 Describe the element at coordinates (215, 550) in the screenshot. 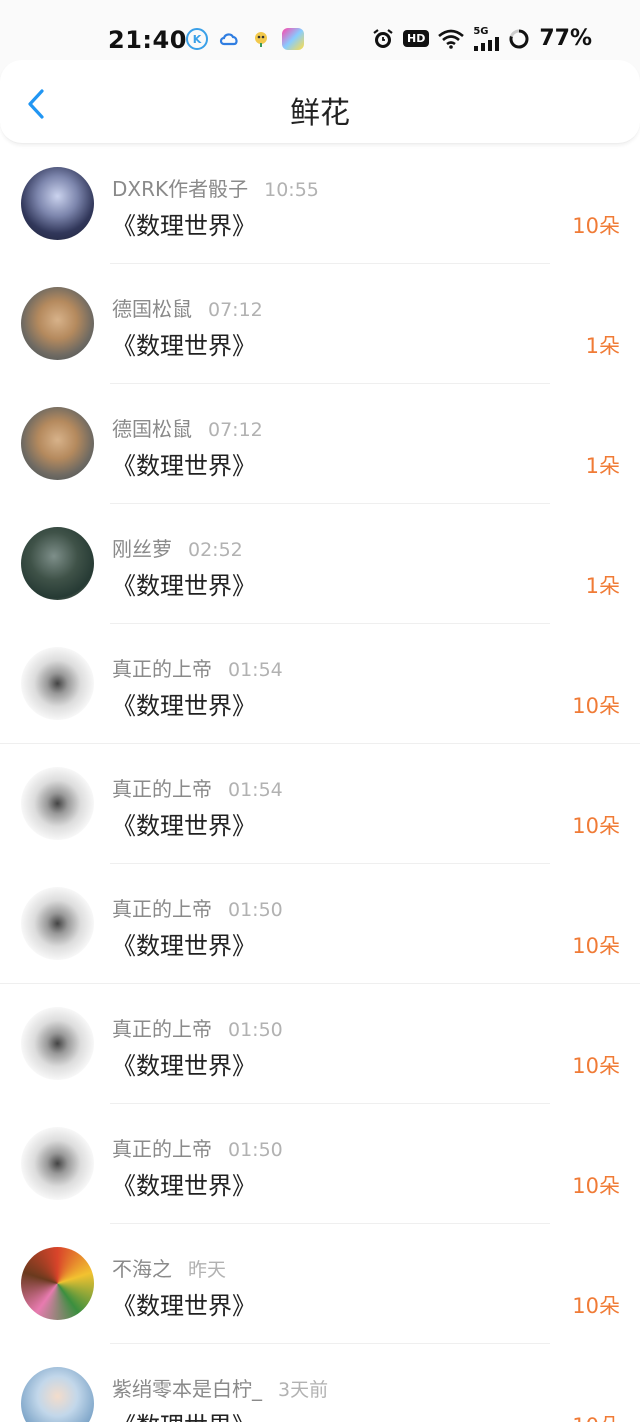

I see `timestamp: 02:52` at that location.